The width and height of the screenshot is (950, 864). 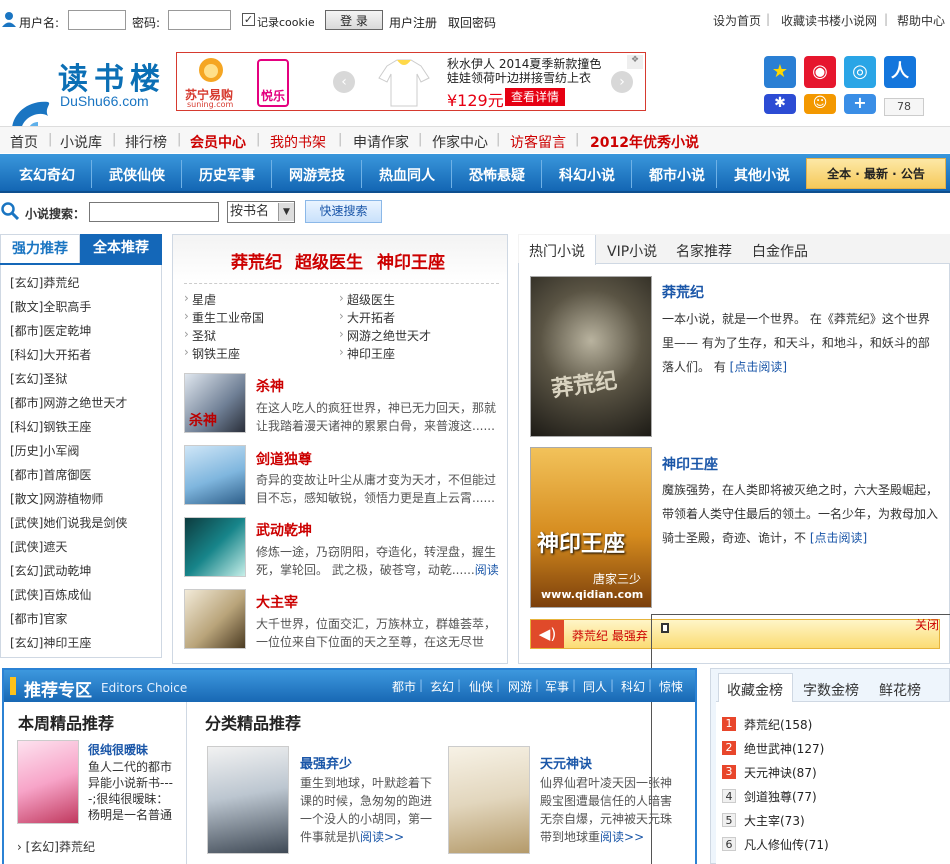 I want to click on nav-cat-horror: 恐怖悬疑, so click(x=497, y=175).